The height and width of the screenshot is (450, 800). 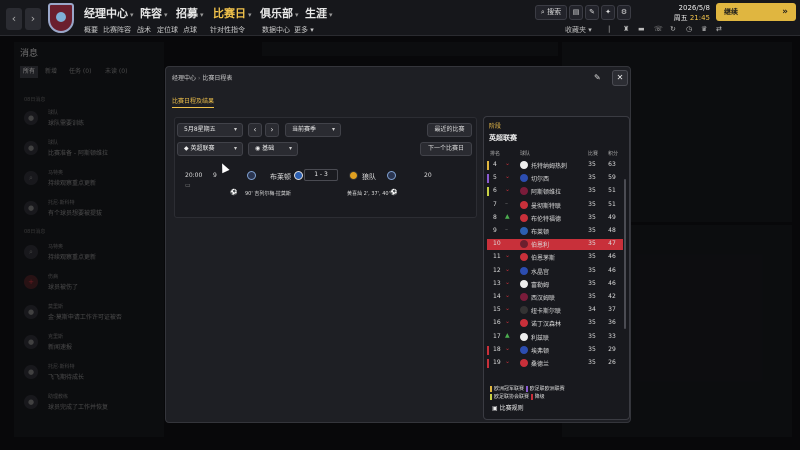 I want to click on prev-date-button: ‹, so click(x=255, y=130).